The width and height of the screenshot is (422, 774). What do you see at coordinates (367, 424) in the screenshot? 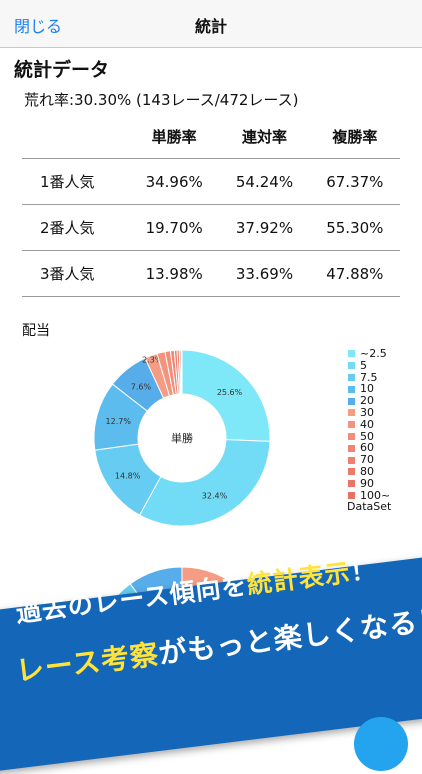
I see `legend-label: 40` at bounding box center [367, 424].